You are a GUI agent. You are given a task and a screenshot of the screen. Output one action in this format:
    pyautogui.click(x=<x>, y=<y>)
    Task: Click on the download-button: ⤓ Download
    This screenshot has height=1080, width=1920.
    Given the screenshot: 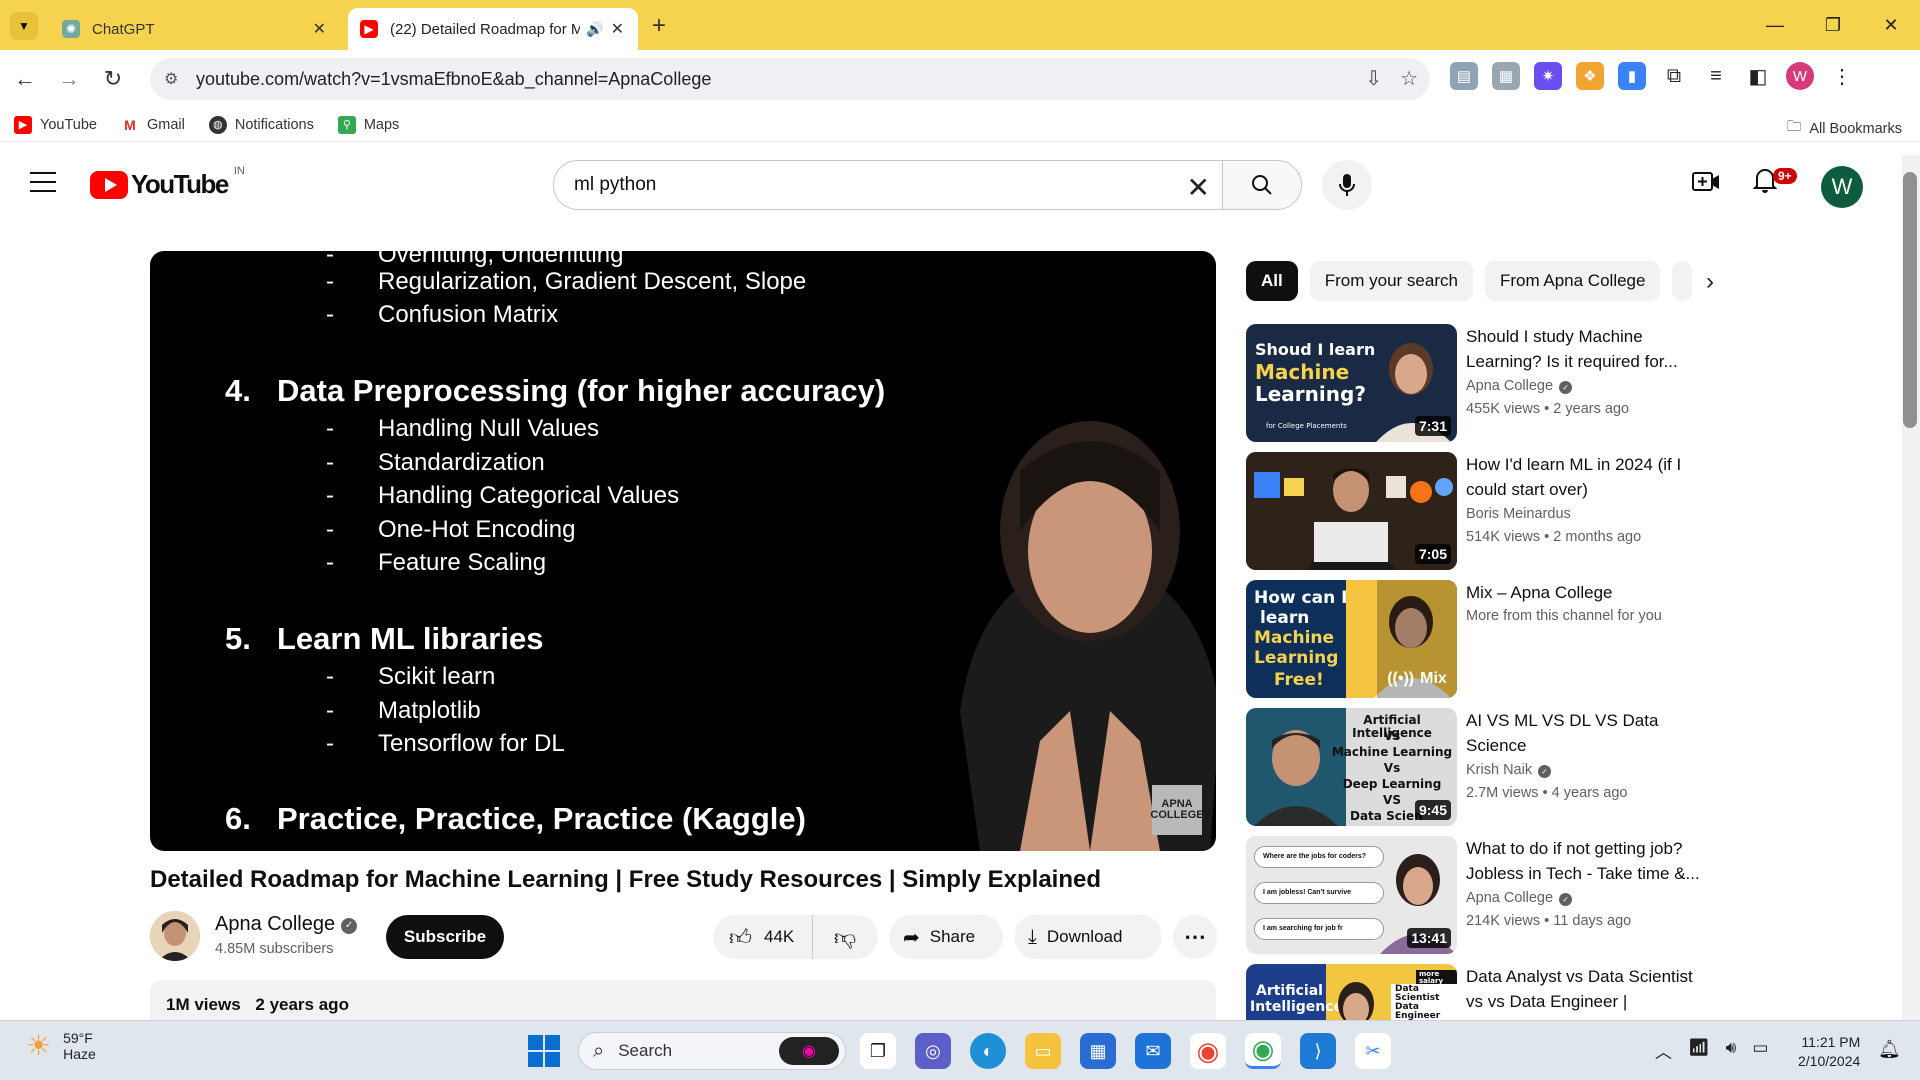 What is the action you would take?
    pyautogui.click(x=1088, y=937)
    